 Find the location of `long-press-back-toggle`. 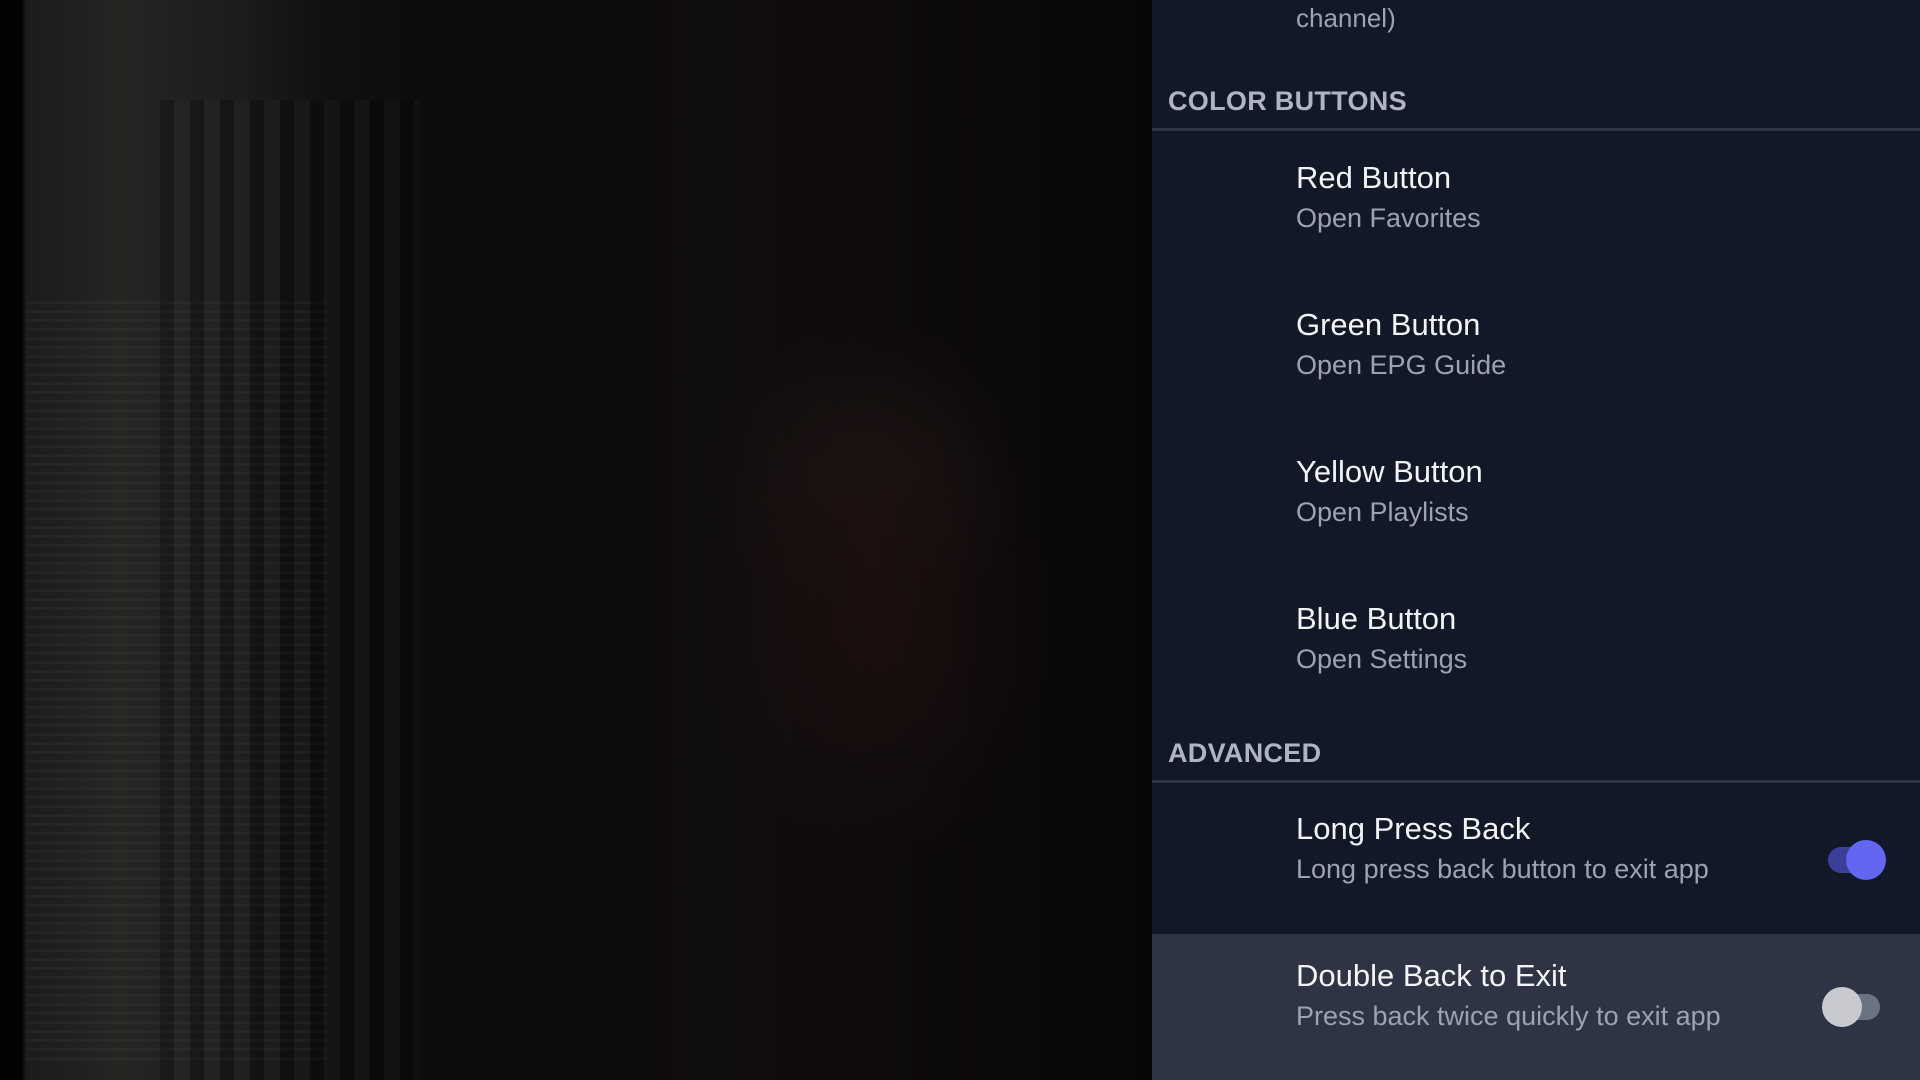

long-press-back-toggle is located at coordinates (1857, 860).